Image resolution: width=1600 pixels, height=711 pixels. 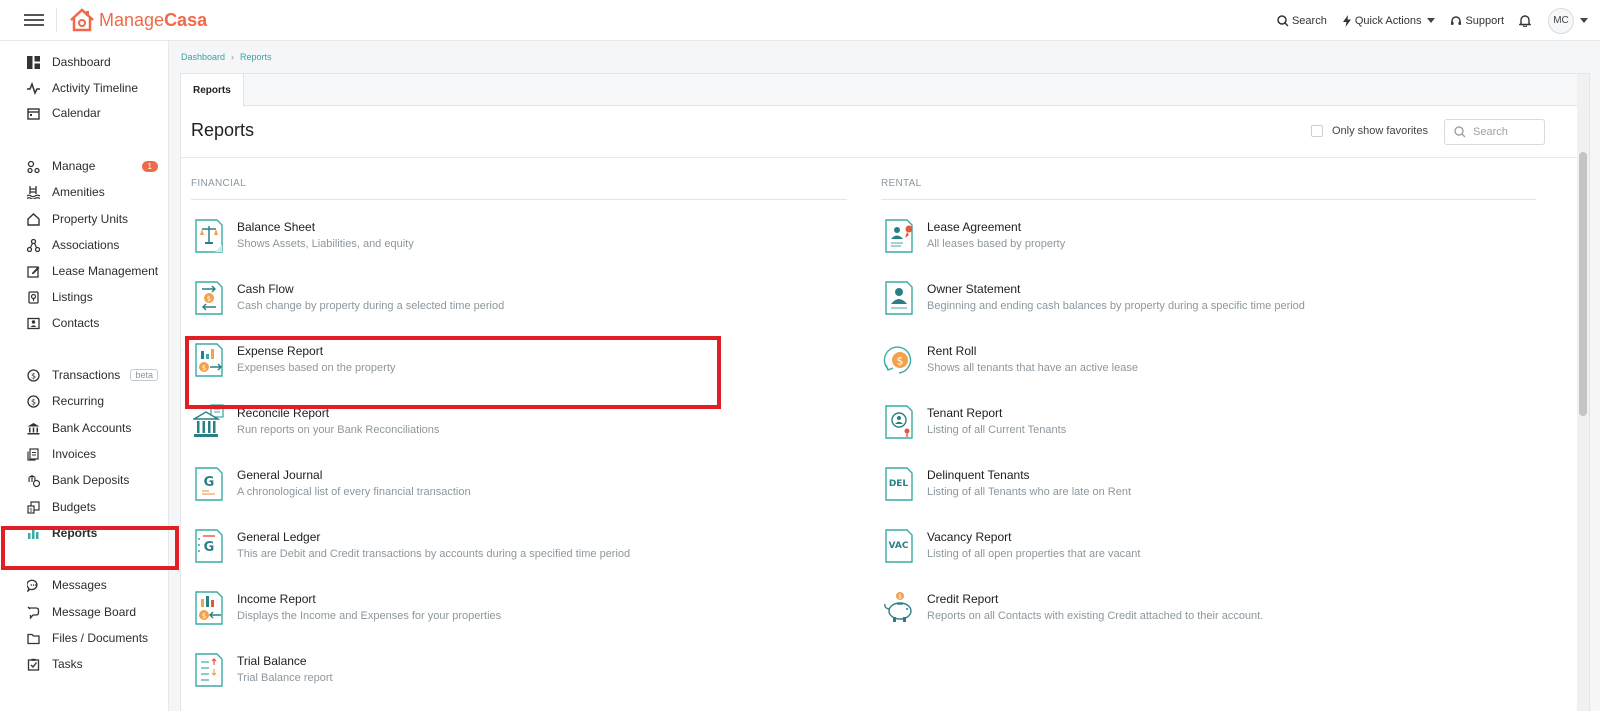 I want to click on sidebar-item-reports: Reports, so click(x=95, y=533).